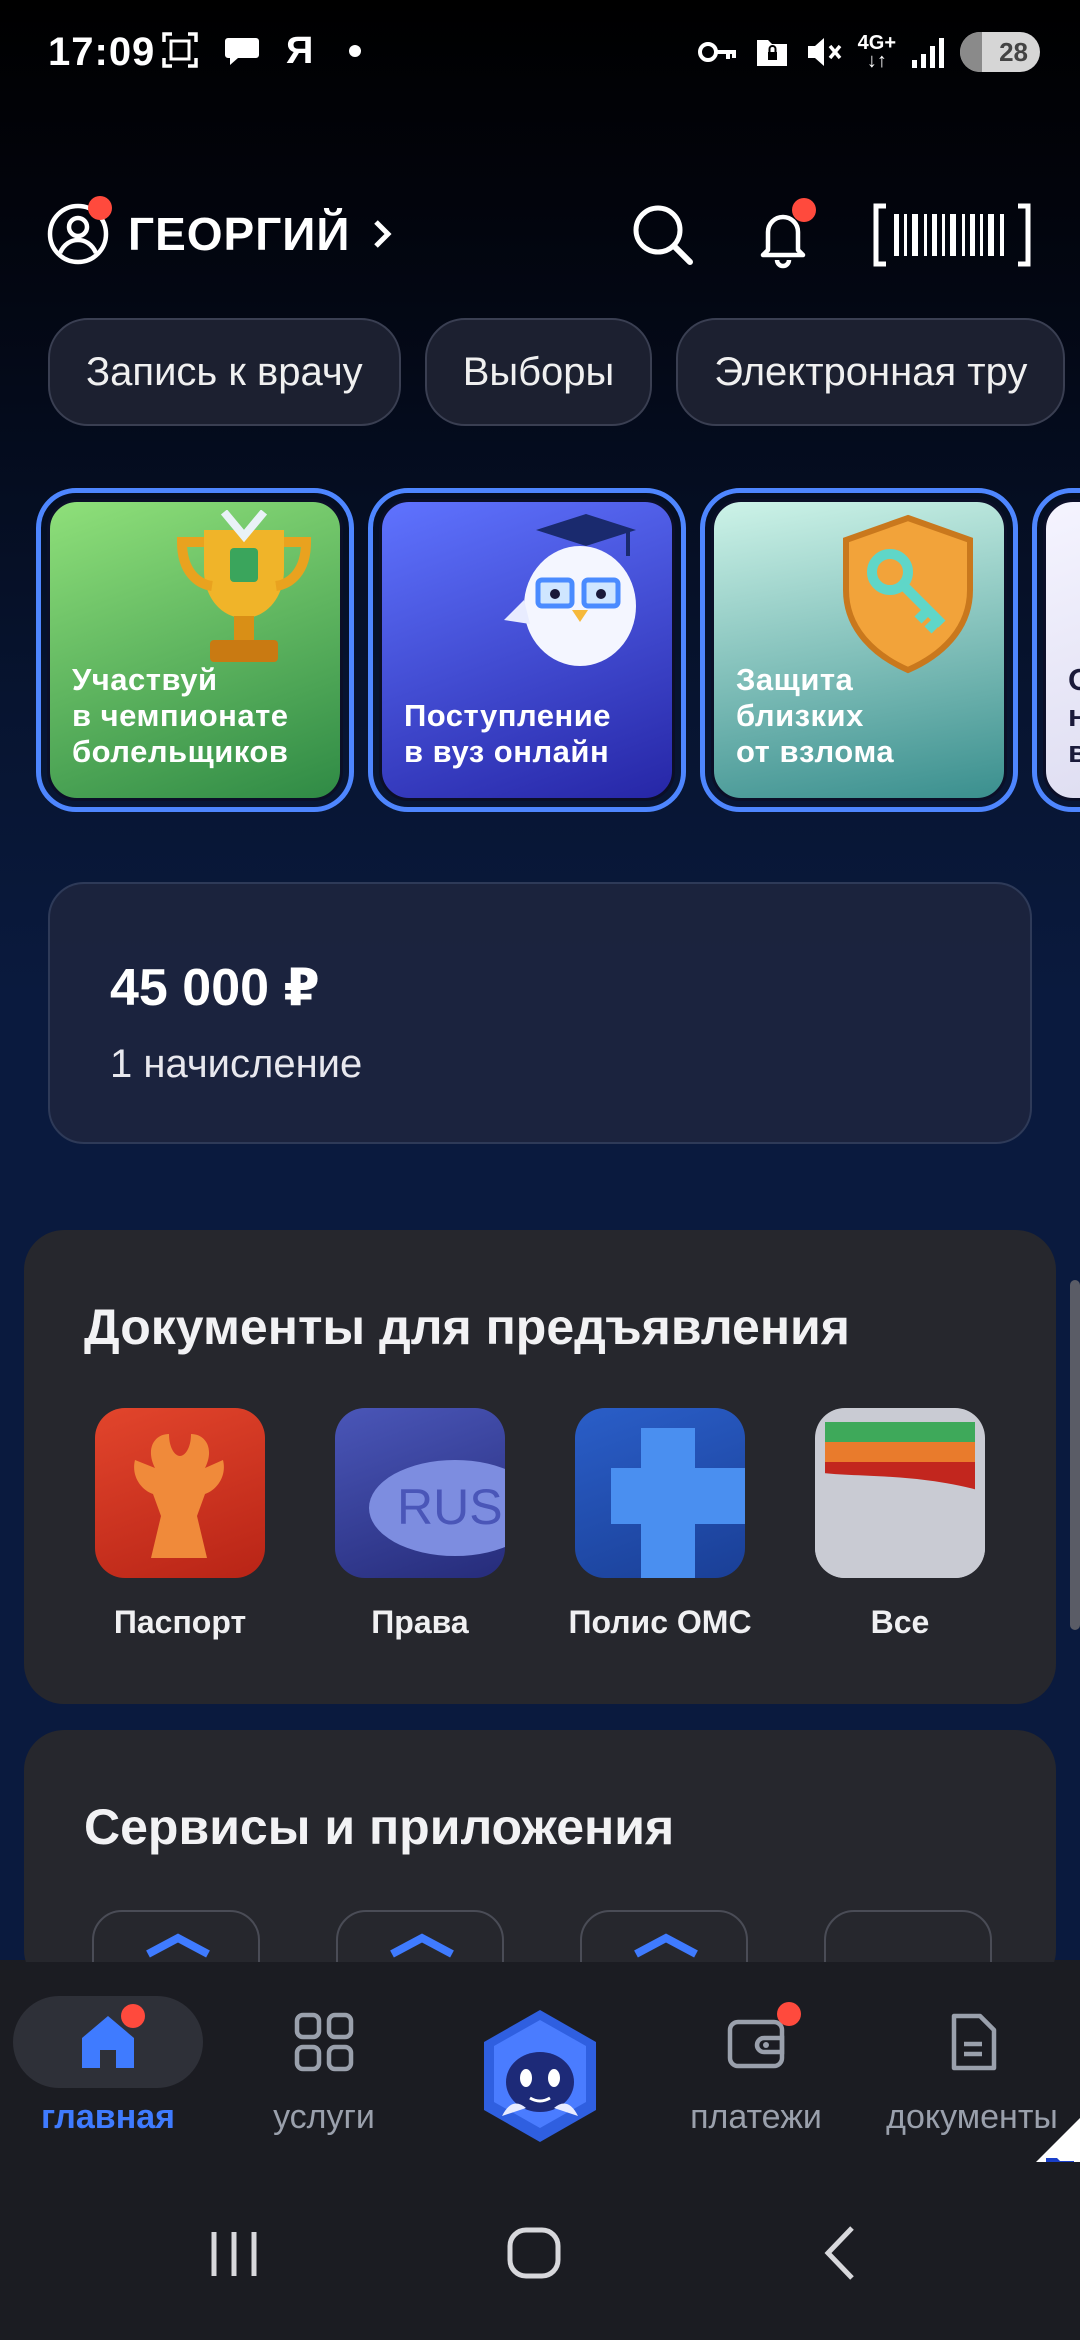  I want to click on nav-label: платежи, so click(756, 2117).